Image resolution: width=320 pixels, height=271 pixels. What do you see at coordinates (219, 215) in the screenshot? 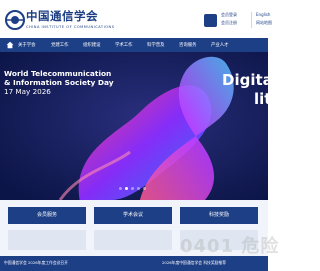
I see `science-award-button: 科技奖励` at bounding box center [219, 215].